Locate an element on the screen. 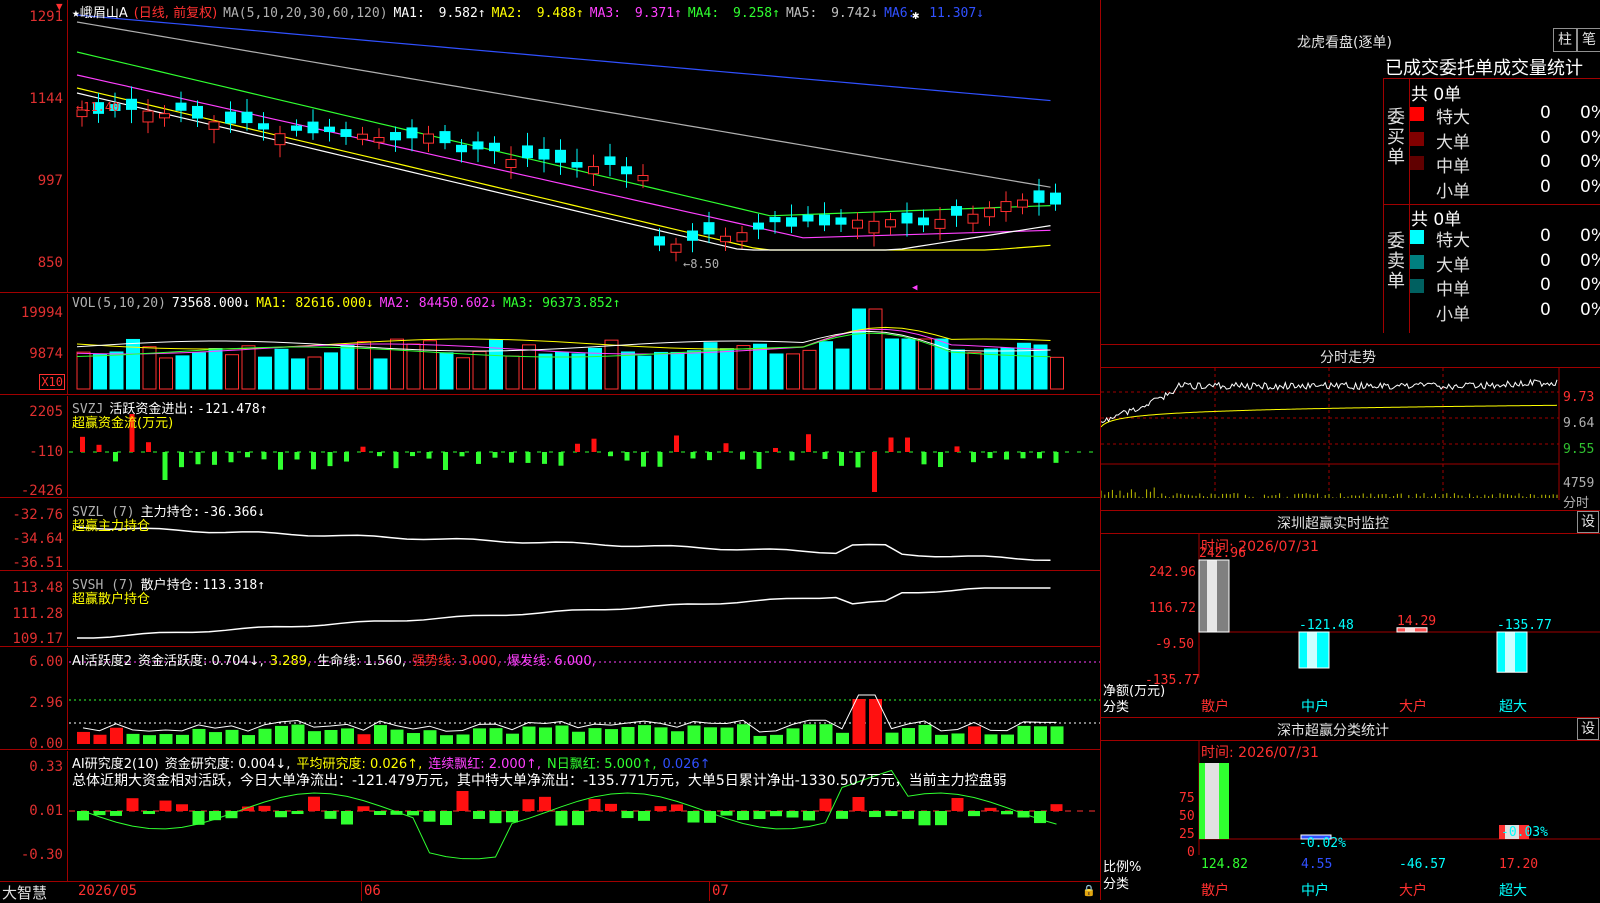  net-bar-label: -135.77 is located at coordinates (1524, 625).